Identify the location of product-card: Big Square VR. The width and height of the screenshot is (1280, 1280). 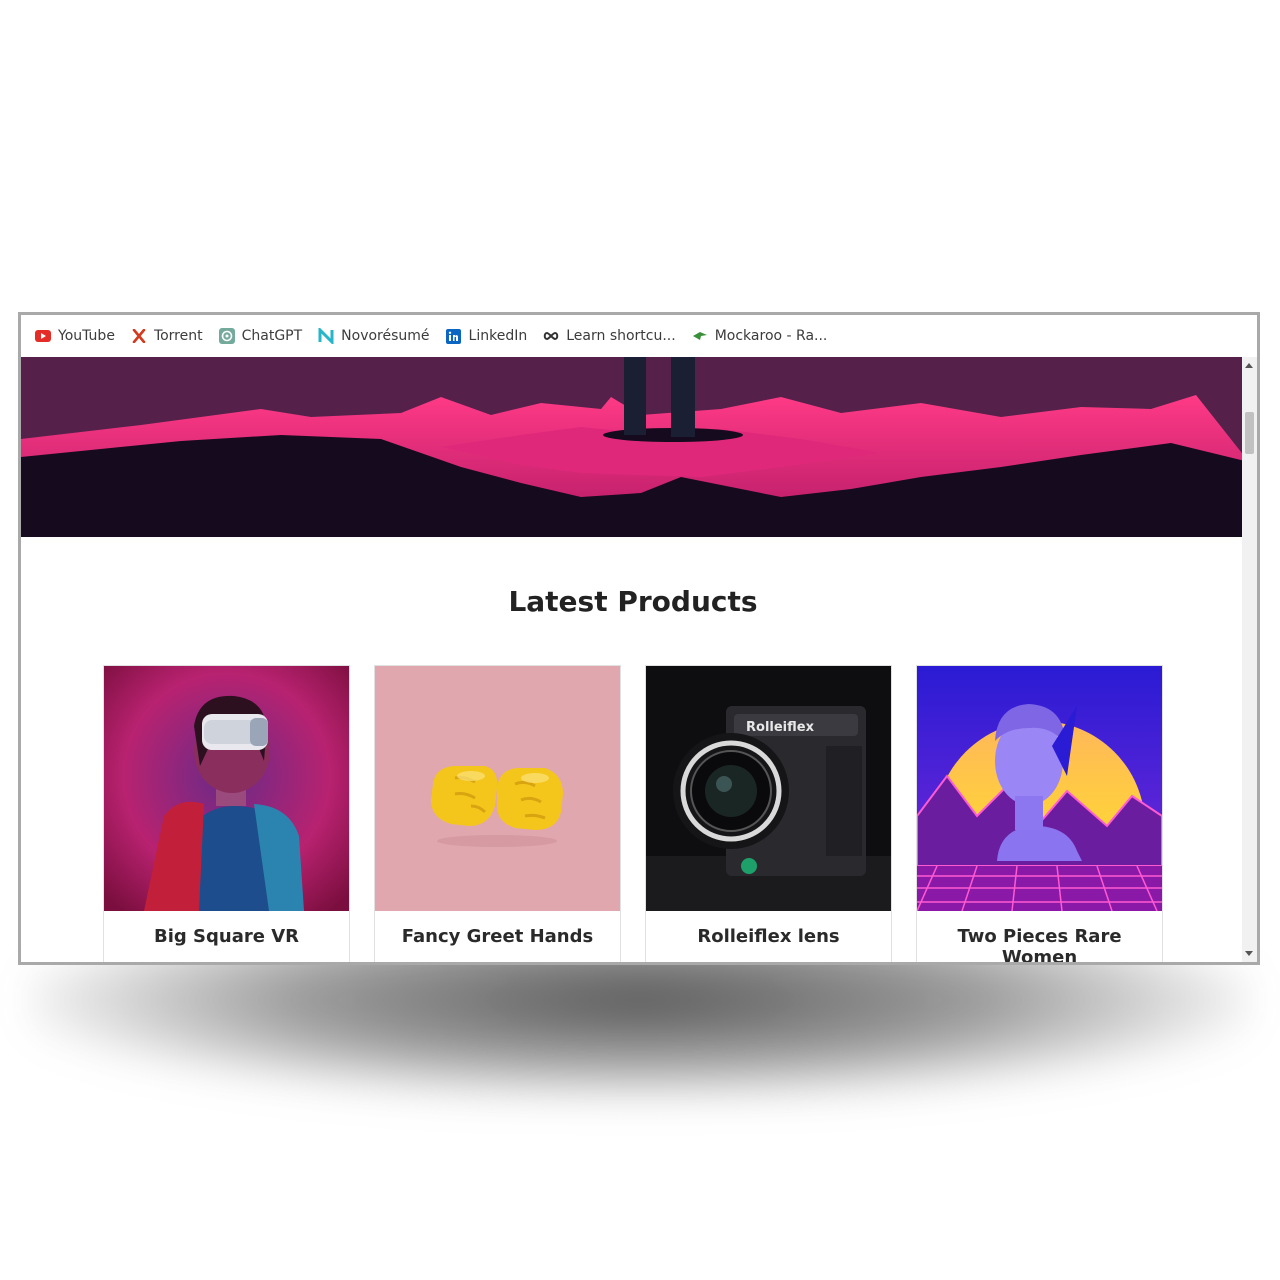
(226, 813).